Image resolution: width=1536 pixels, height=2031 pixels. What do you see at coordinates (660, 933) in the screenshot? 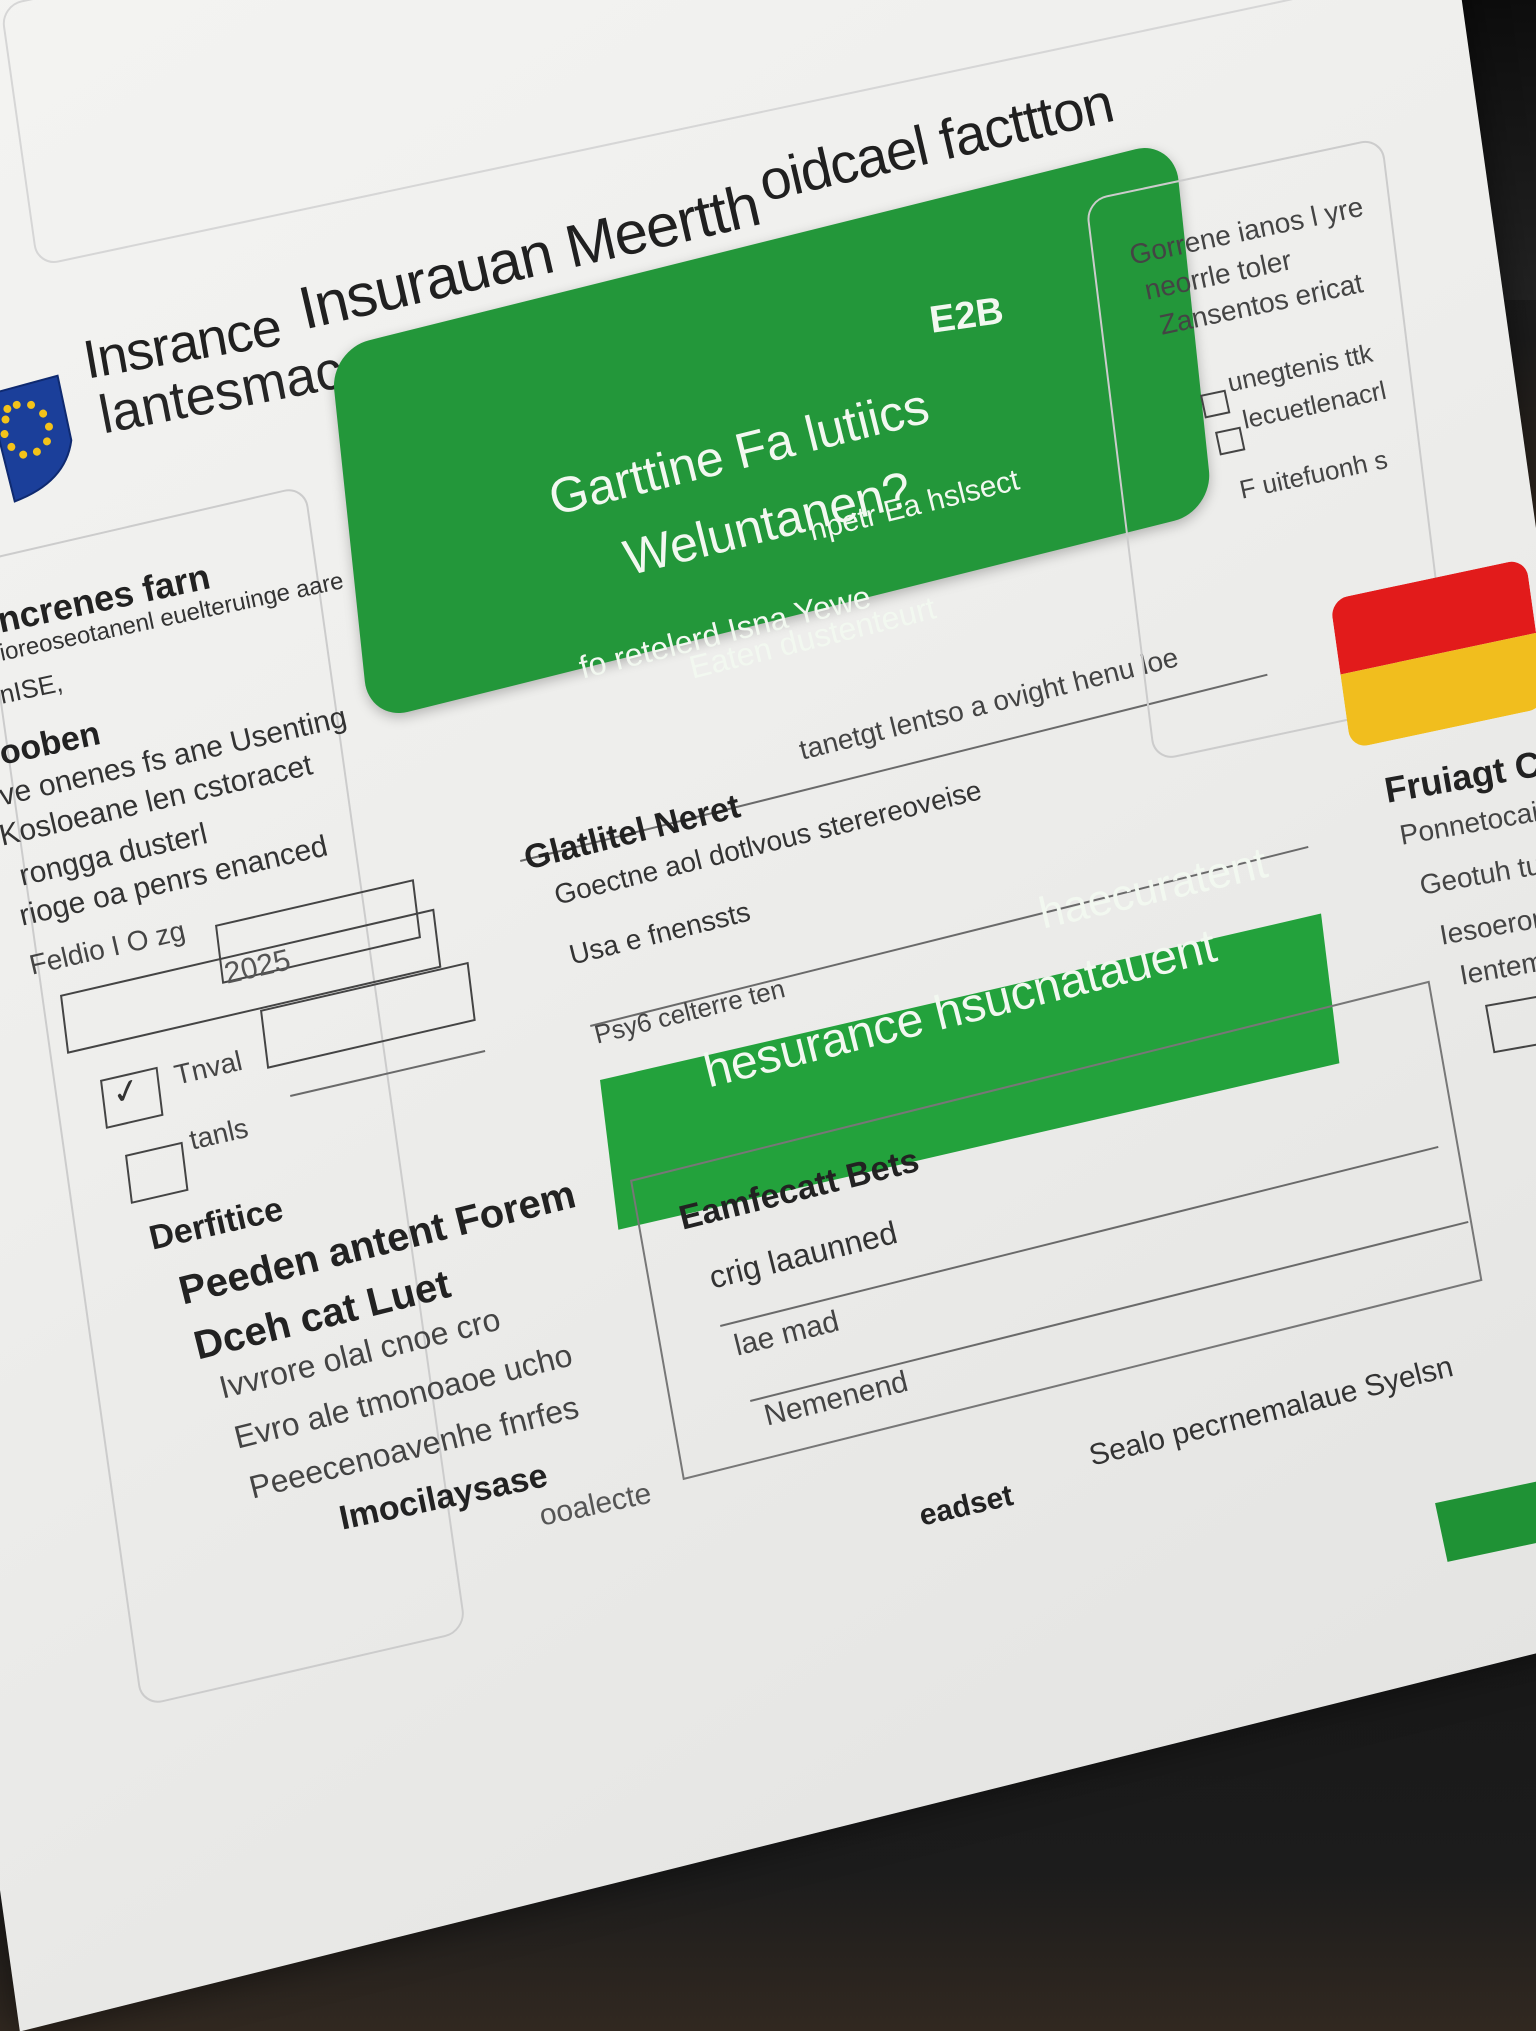
I see `middle-paragraph: Usa e fnenssts` at bounding box center [660, 933].